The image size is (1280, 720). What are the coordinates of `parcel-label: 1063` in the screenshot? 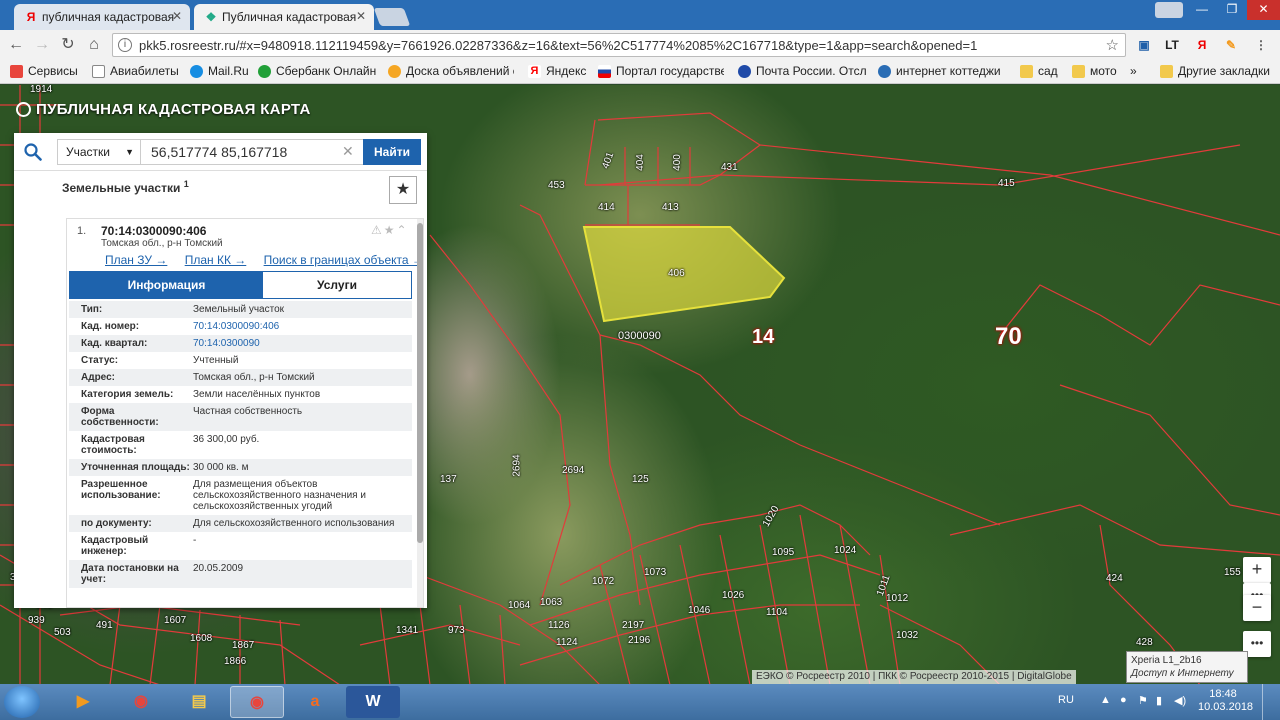 It's located at (551, 602).